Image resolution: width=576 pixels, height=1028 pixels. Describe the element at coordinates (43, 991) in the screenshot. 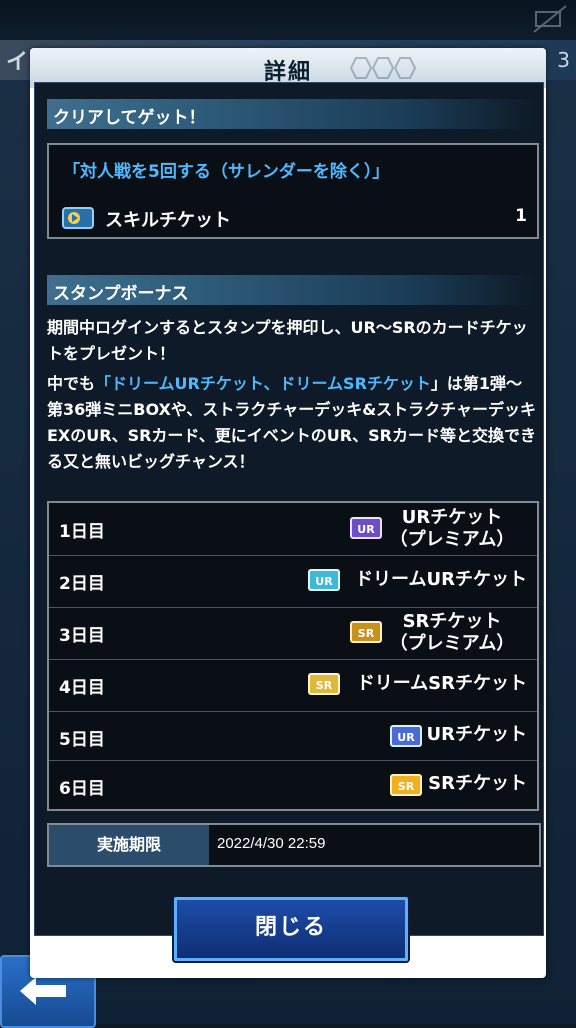

I see `back-arrow-icon` at that location.